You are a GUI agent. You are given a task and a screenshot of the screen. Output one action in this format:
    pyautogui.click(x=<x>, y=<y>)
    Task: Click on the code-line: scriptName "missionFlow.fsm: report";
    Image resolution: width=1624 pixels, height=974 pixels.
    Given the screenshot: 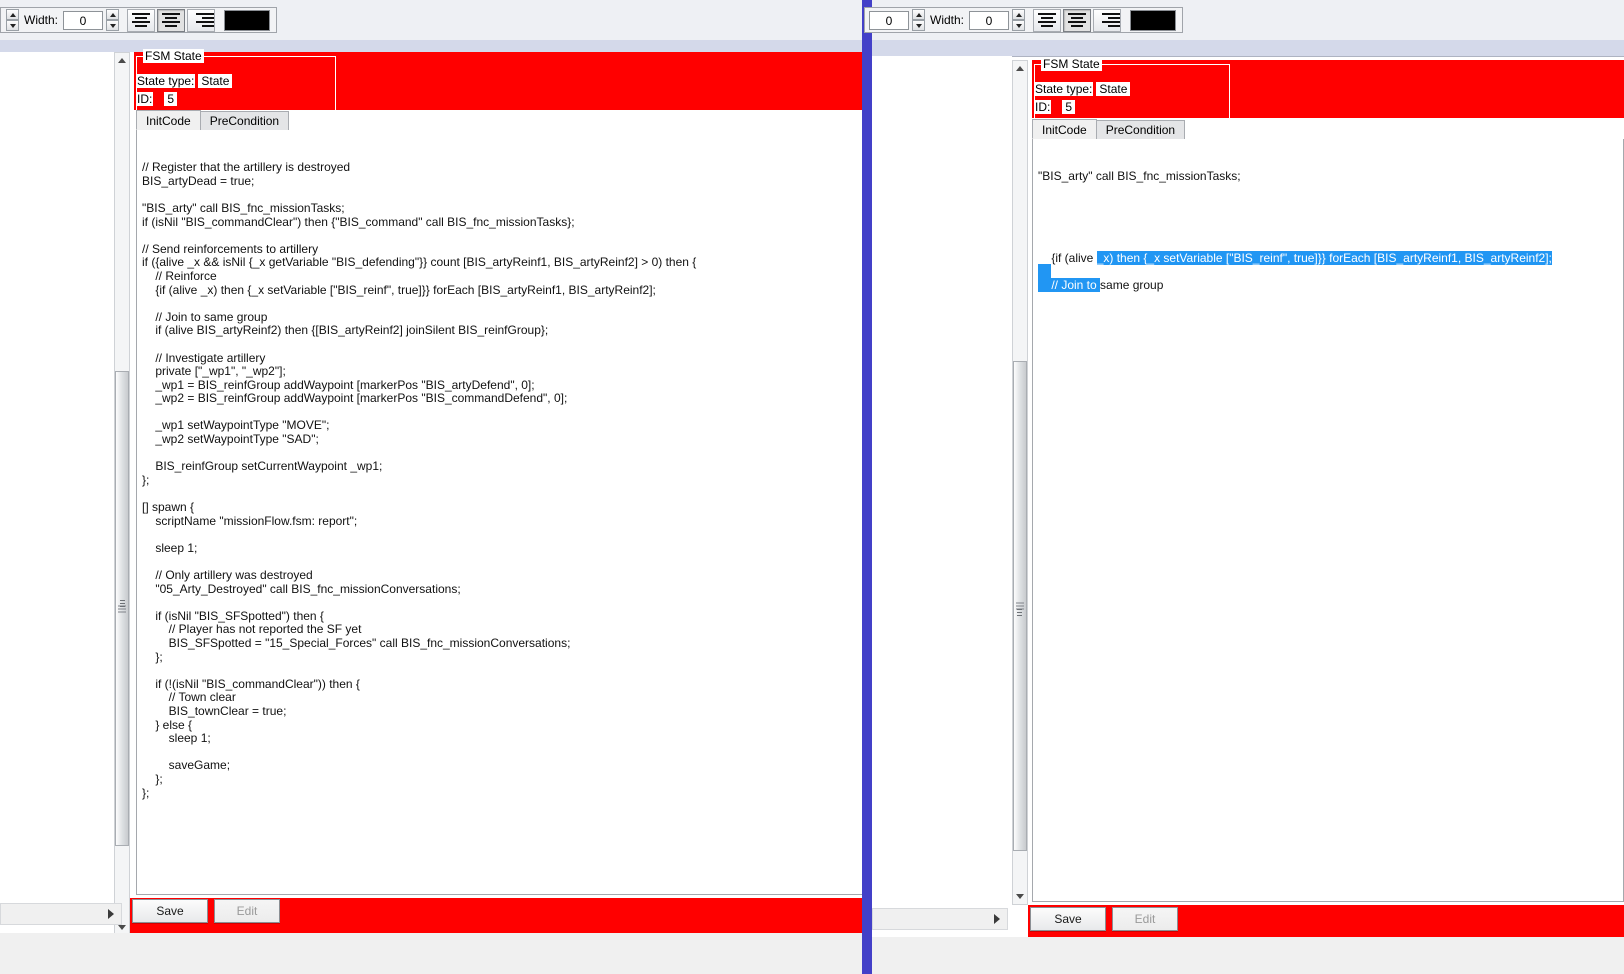 What is the action you would take?
    pyautogui.click(x=250, y=520)
    